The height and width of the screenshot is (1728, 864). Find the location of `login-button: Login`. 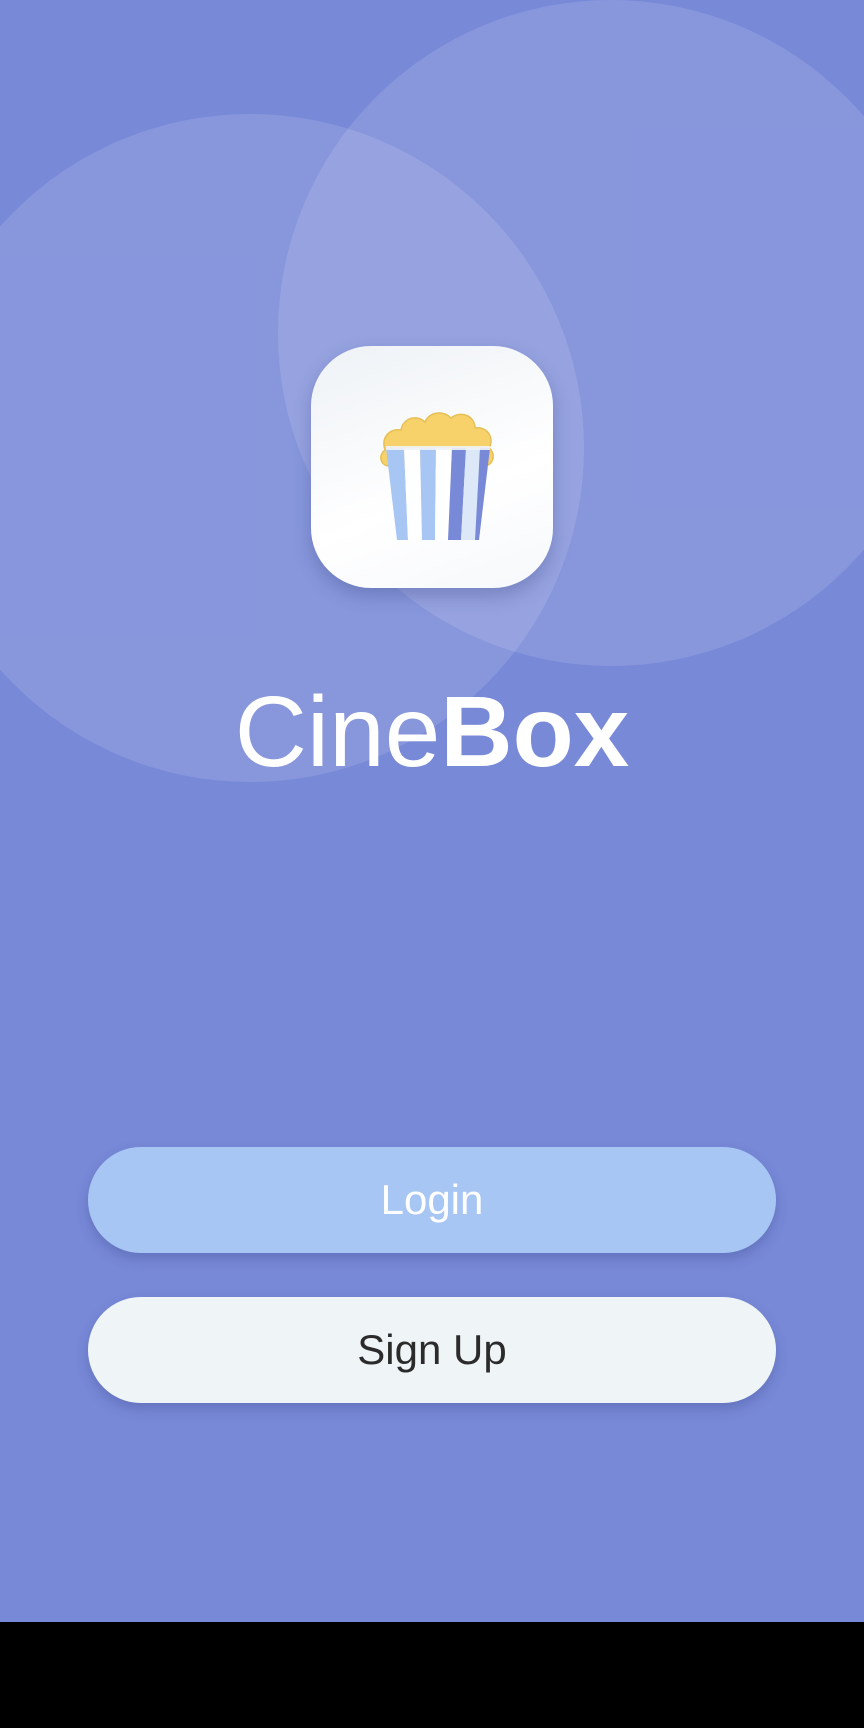

login-button: Login is located at coordinates (432, 1200).